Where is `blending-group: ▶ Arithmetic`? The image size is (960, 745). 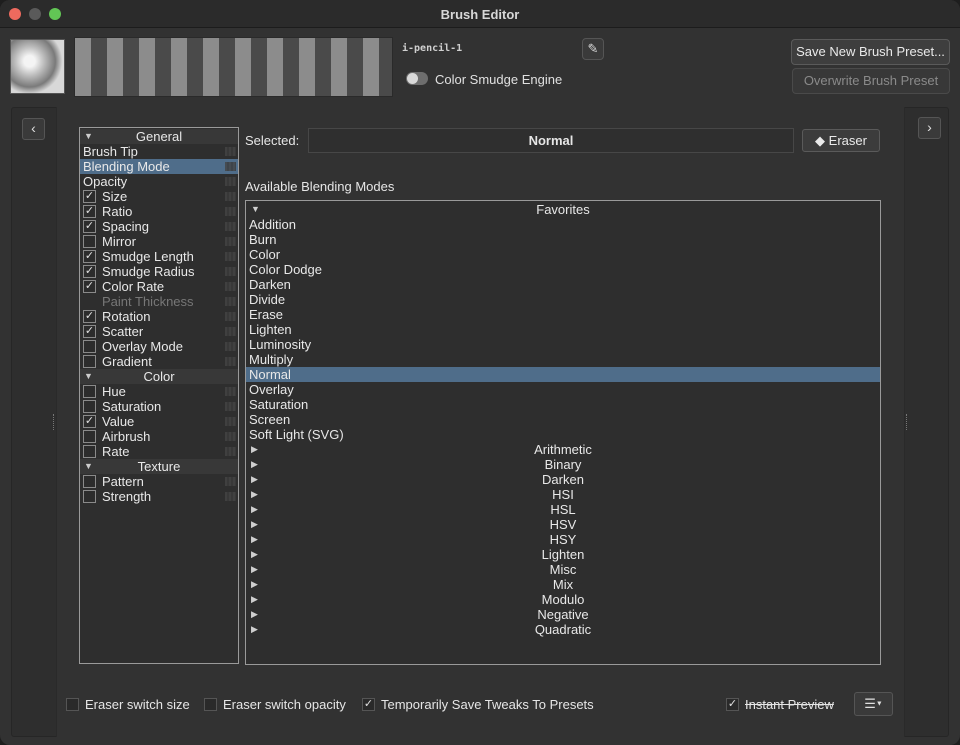 blending-group: ▶ Arithmetic is located at coordinates (563, 449).